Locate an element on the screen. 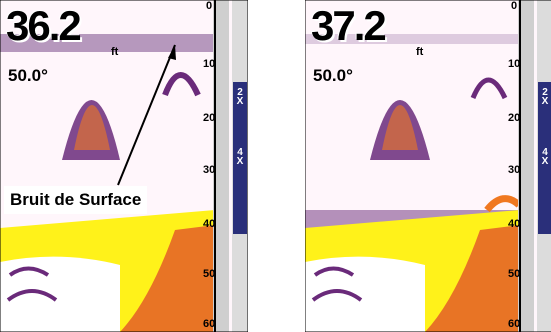 This screenshot has width=551, height=332. depth-readout: 36.2 is located at coordinates (44, 25).